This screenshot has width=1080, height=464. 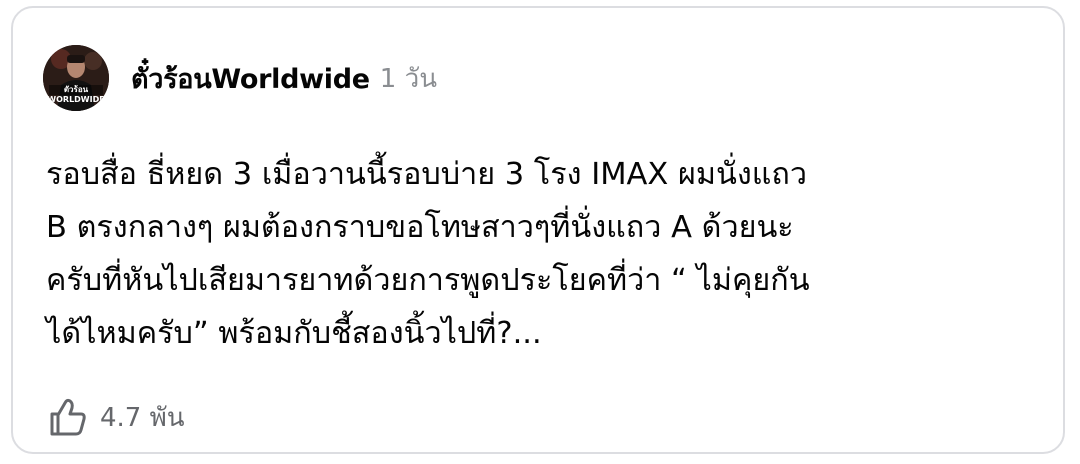 What do you see at coordinates (75, 99) in the screenshot?
I see `avatar-label-bottom: WORLDWIDE` at bounding box center [75, 99].